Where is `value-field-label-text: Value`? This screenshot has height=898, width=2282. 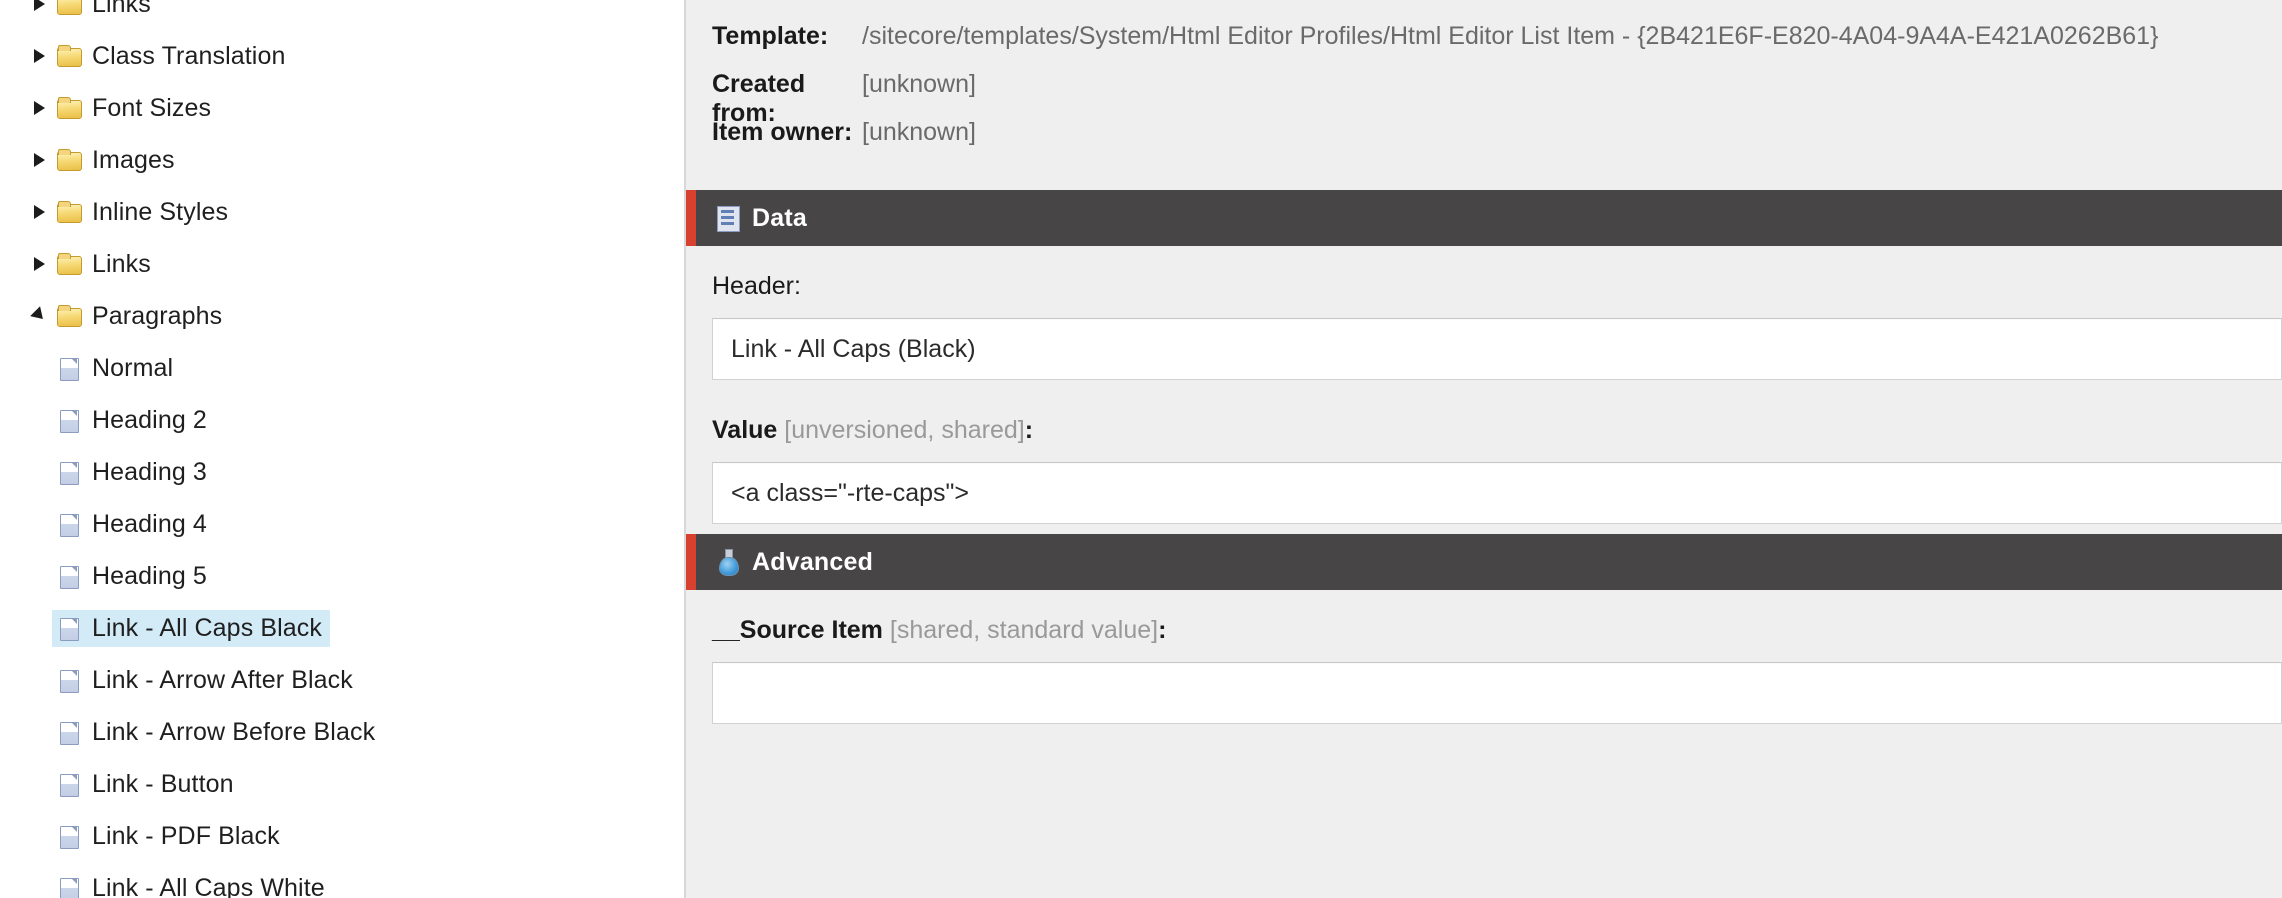 value-field-label-text: Value is located at coordinates (745, 430).